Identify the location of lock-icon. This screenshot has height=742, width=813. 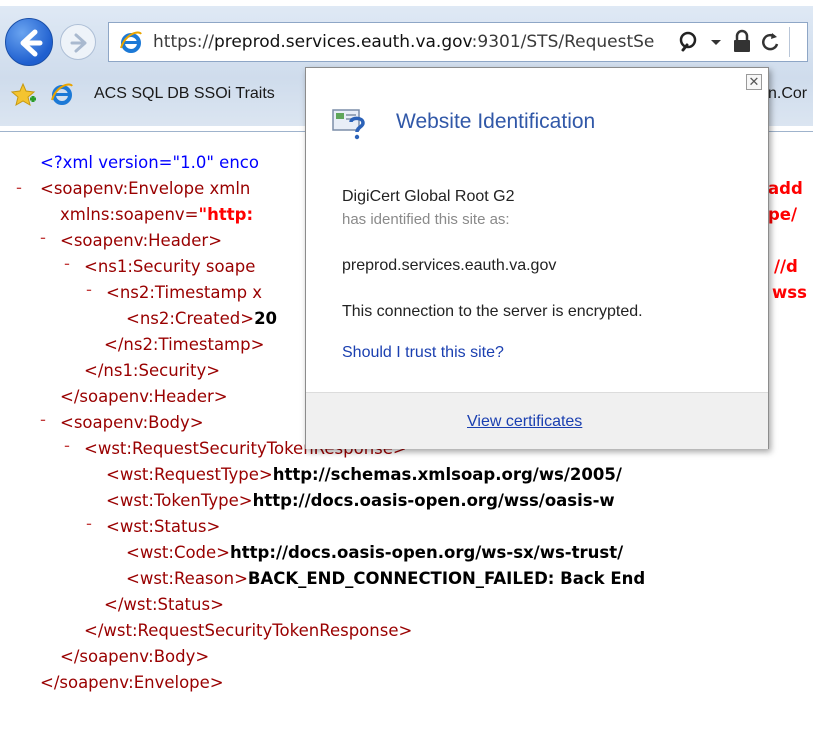
(742, 42).